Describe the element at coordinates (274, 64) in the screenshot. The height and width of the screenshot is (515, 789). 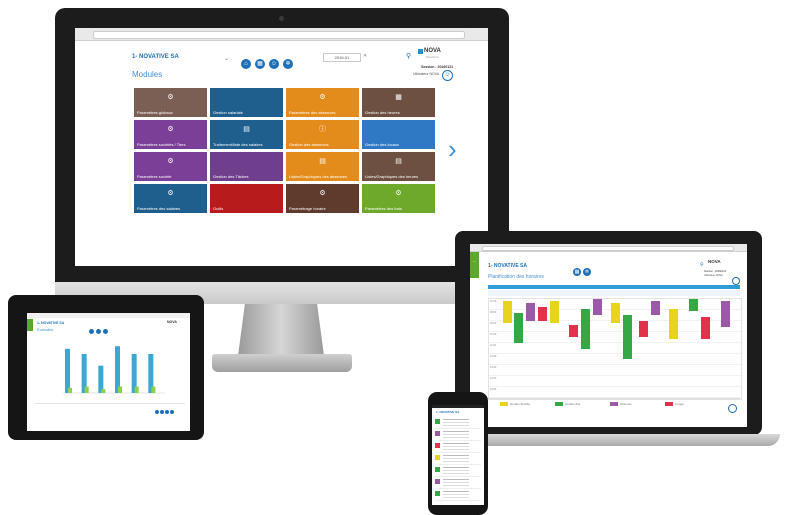
I see `user-icon: ☺` at that location.